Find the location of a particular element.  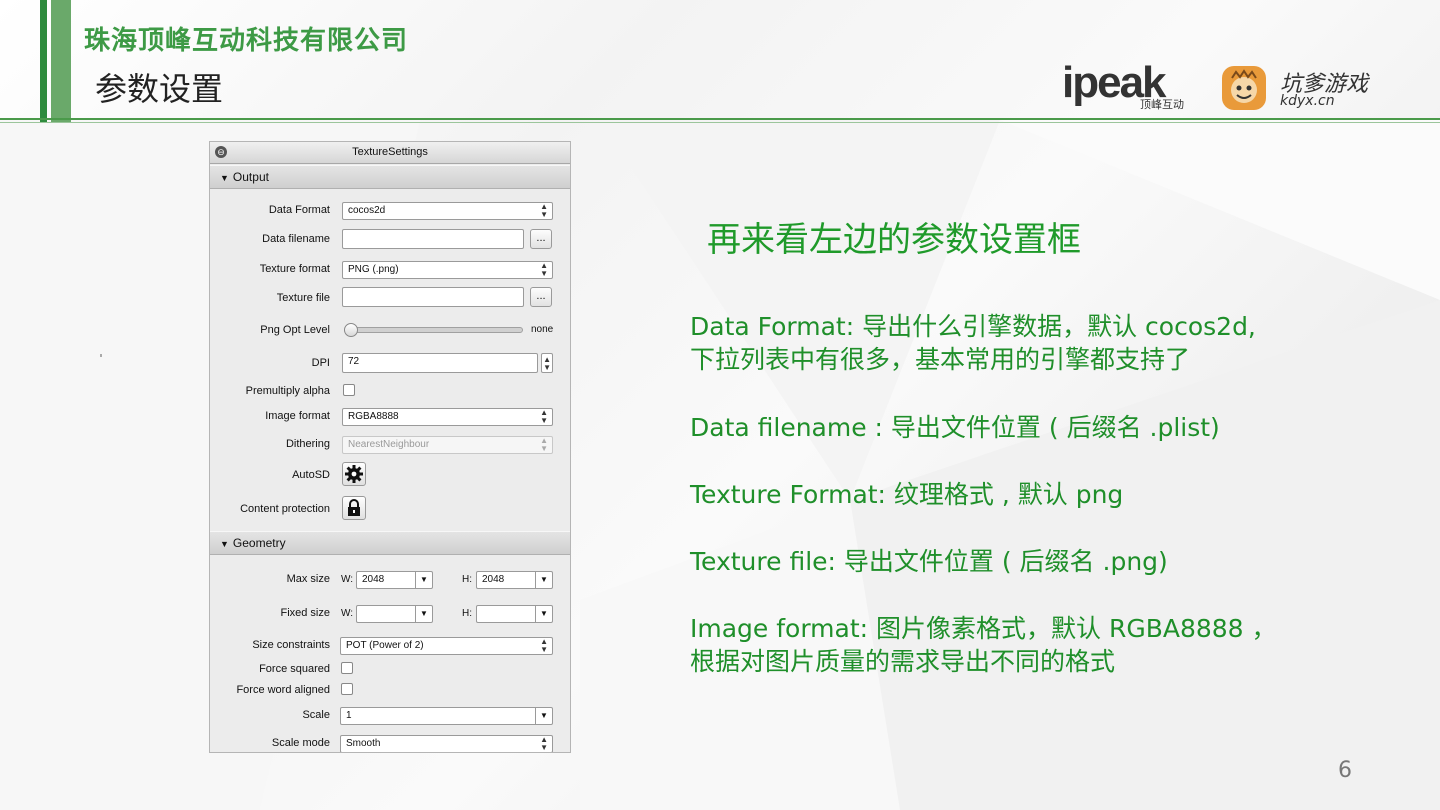

max-size-h-label: H: is located at coordinates (467, 579).